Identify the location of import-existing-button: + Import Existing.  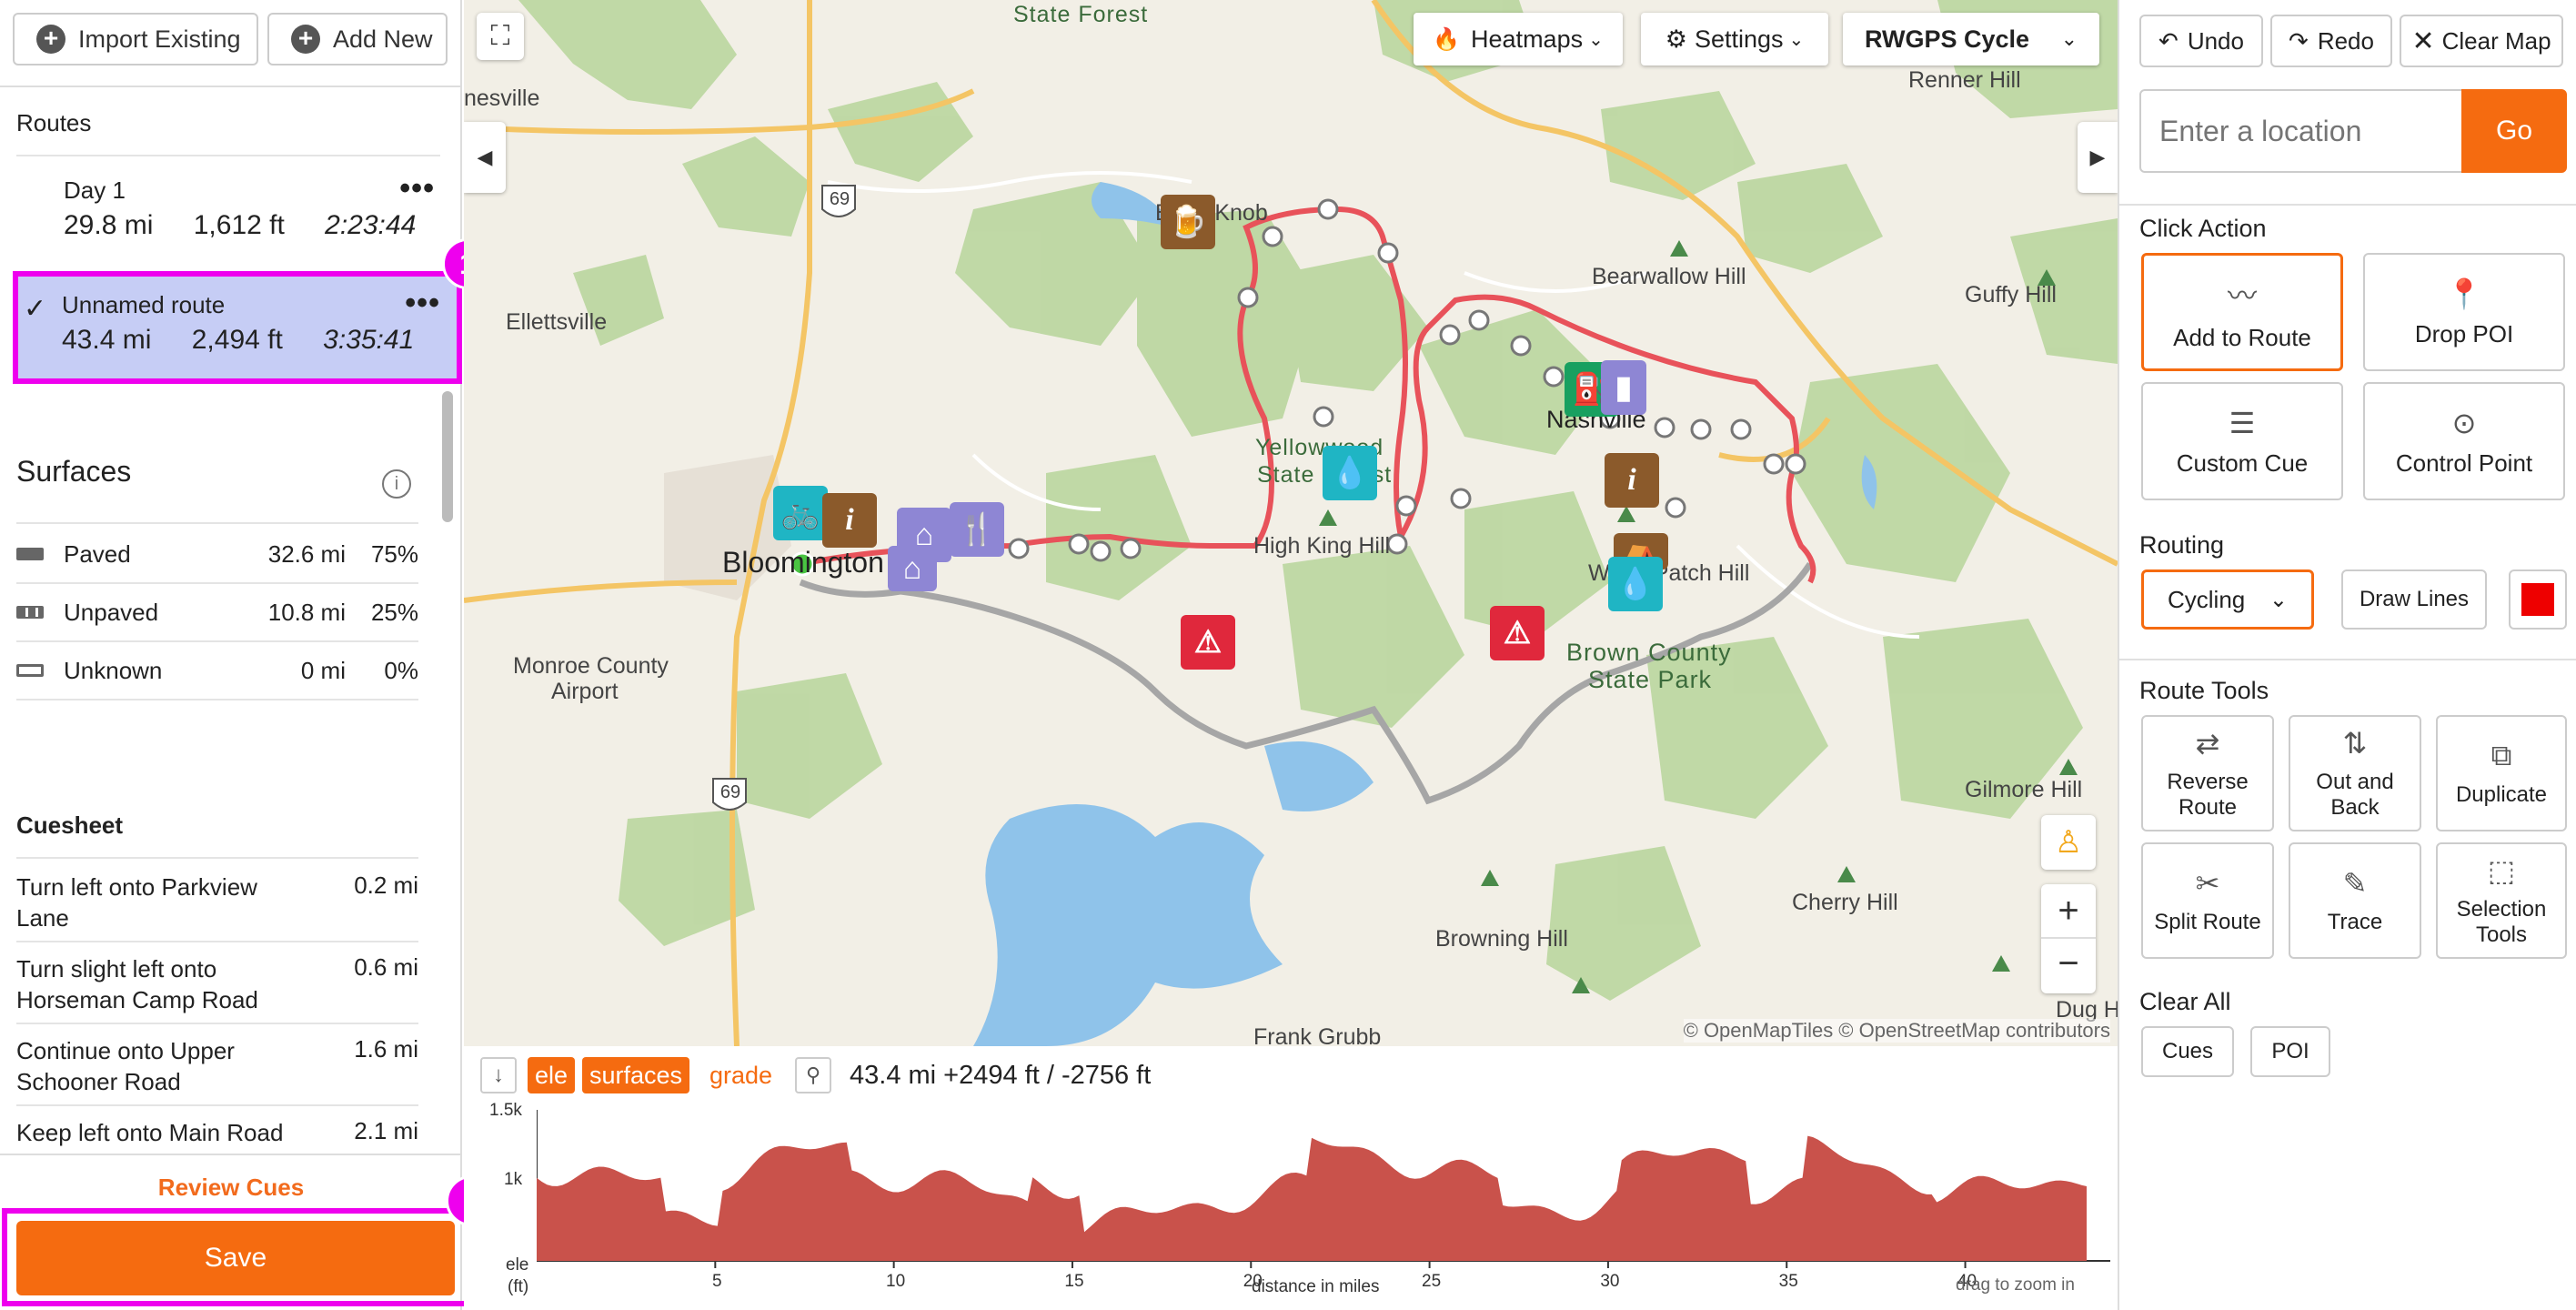
(135, 39).